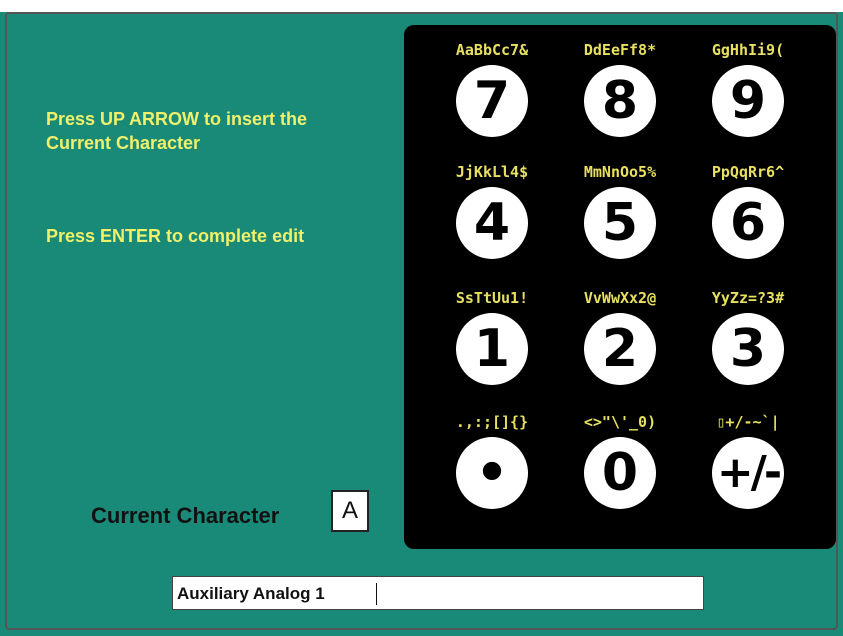  Describe the element at coordinates (620, 50) in the screenshot. I see `key-chars: DdEeFf8*` at that location.